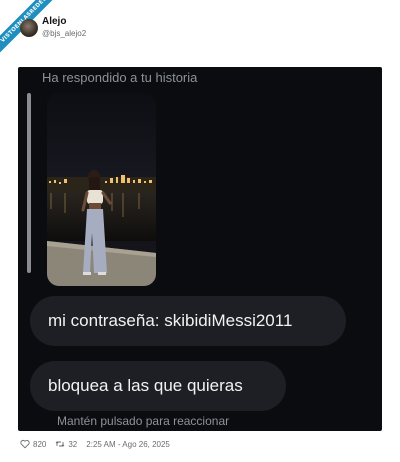  I want to click on heart-icon, so click(25, 444).